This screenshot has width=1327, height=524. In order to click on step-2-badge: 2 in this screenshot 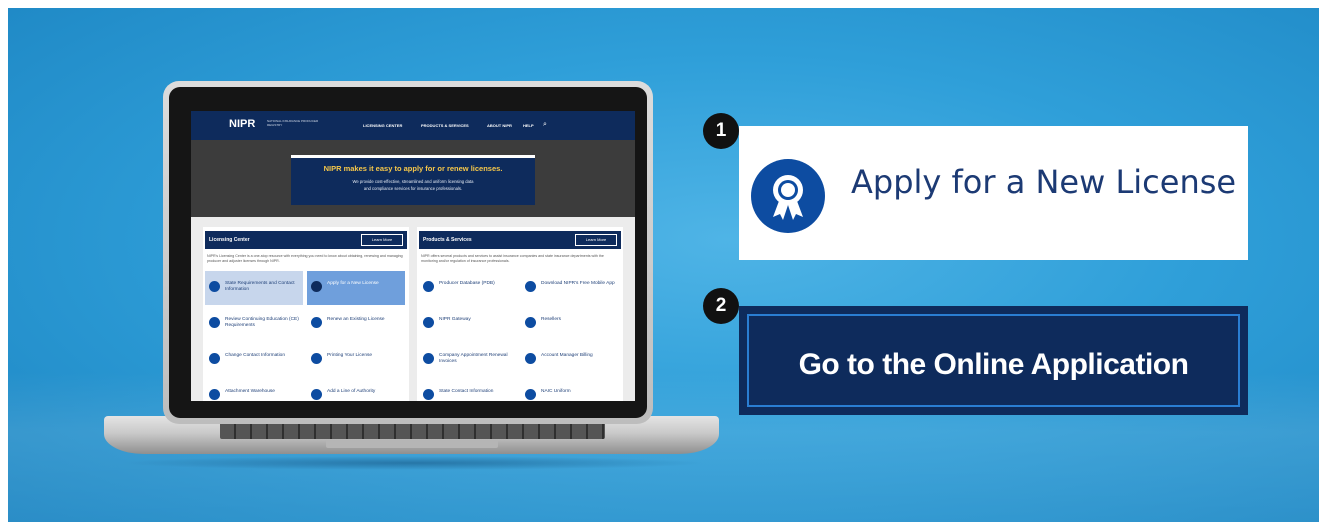, I will do `click(721, 306)`.